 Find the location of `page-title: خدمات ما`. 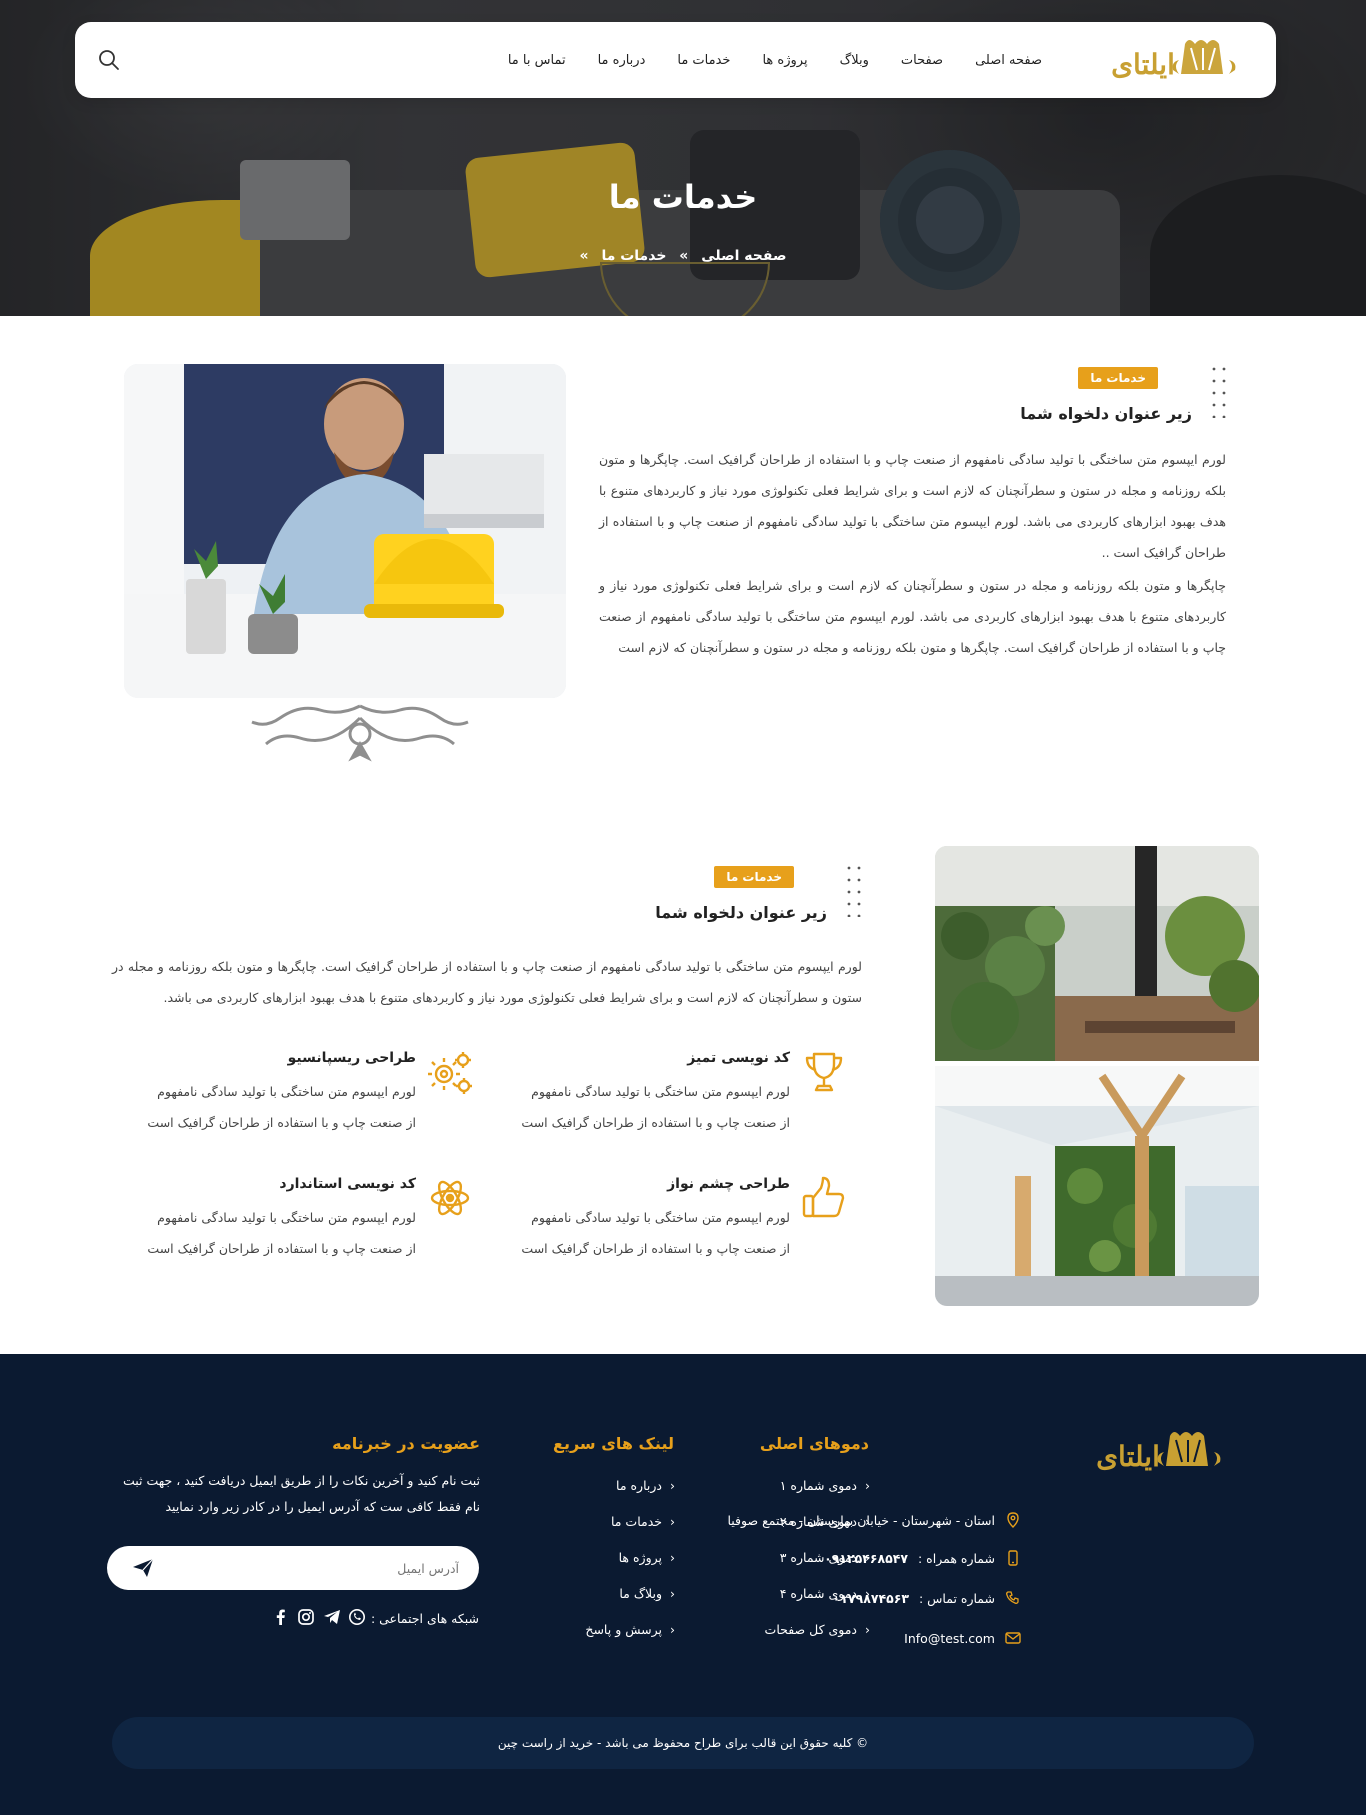

page-title: خدمات ما is located at coordinates (683, 197).